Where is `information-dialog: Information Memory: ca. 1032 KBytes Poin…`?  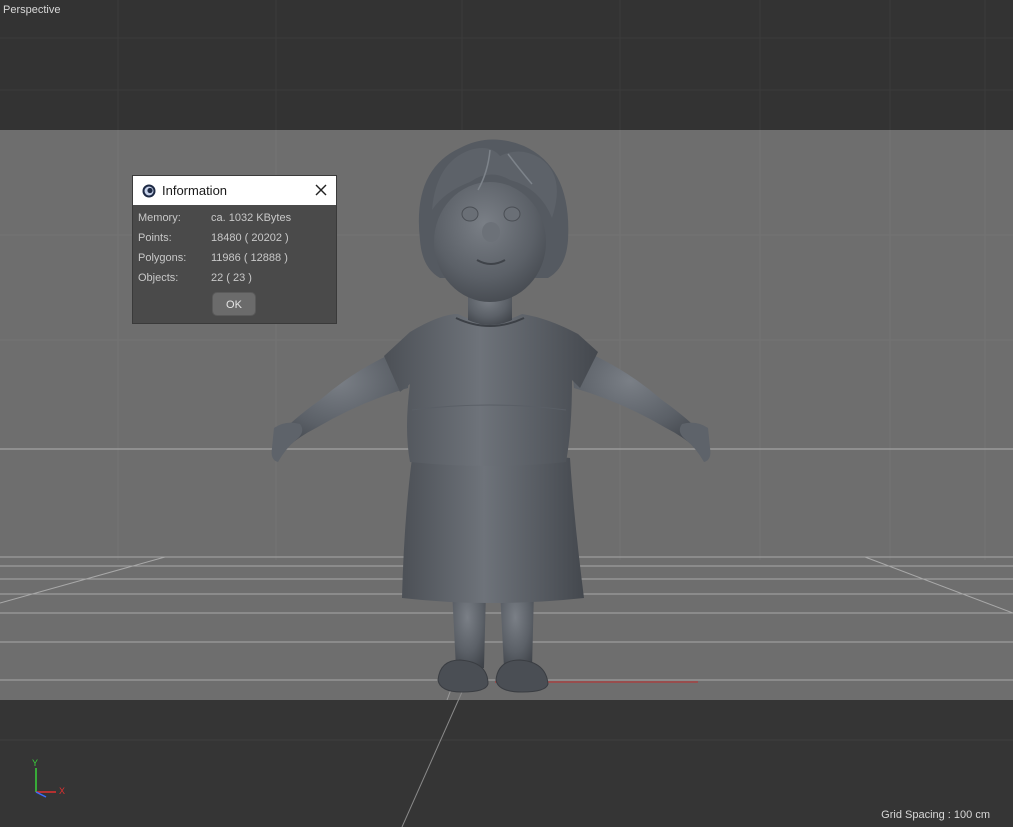 information-dialog: Information Memory: ca. 1032 KBytes Poin… is located at coordinates (234, 249).